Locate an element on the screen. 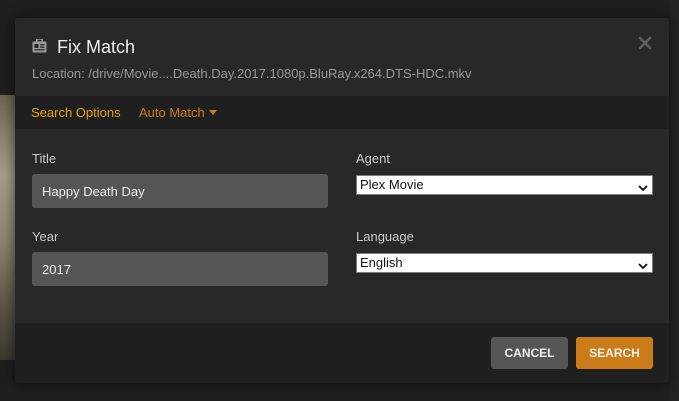 This screenshot has width=679, height=401. language-selected-value: English is located at coordinates (381, 262).